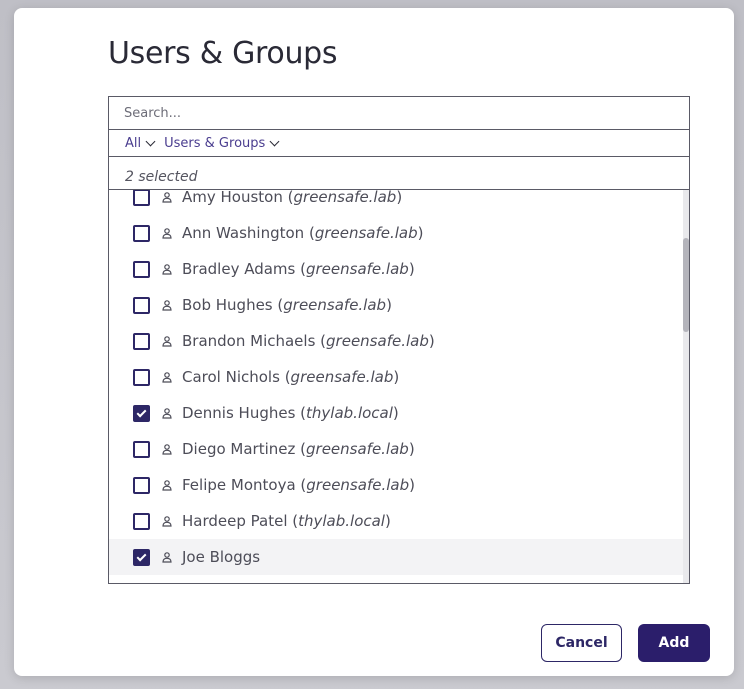 The height and width of the screenshot is (689, 744). What do you see at coordinates (298, 269) in the screenshot?
I see `item-label: Bradley Adams (greensafe.lab)` at bounding box center [298, 269].